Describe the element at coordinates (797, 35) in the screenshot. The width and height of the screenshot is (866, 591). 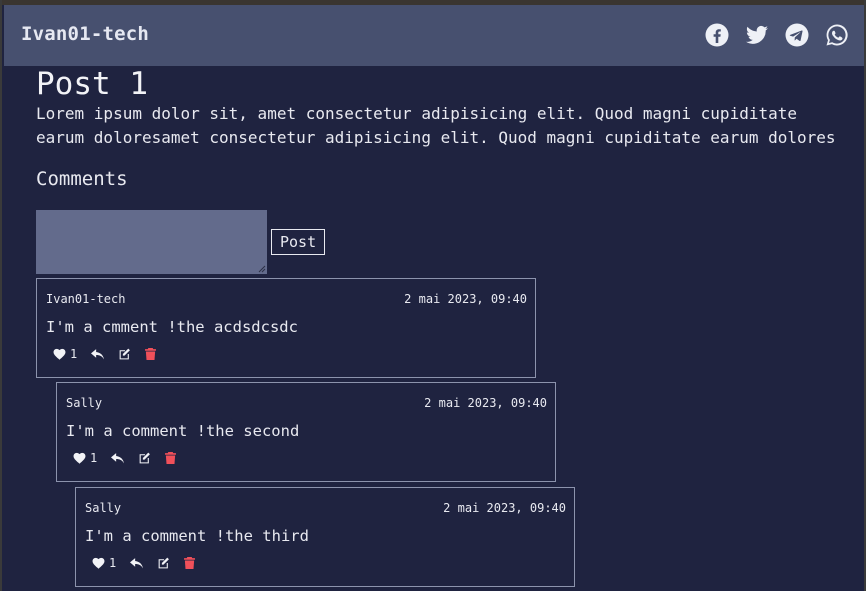
I see `telegram-icon` at that location.